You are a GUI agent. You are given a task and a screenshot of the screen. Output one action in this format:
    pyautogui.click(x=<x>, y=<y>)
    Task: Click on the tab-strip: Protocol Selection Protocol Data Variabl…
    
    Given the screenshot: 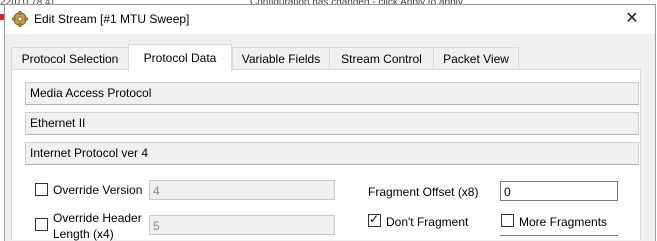 What is the action you would take?
    pyautogui.click(x=324, y=57)
    